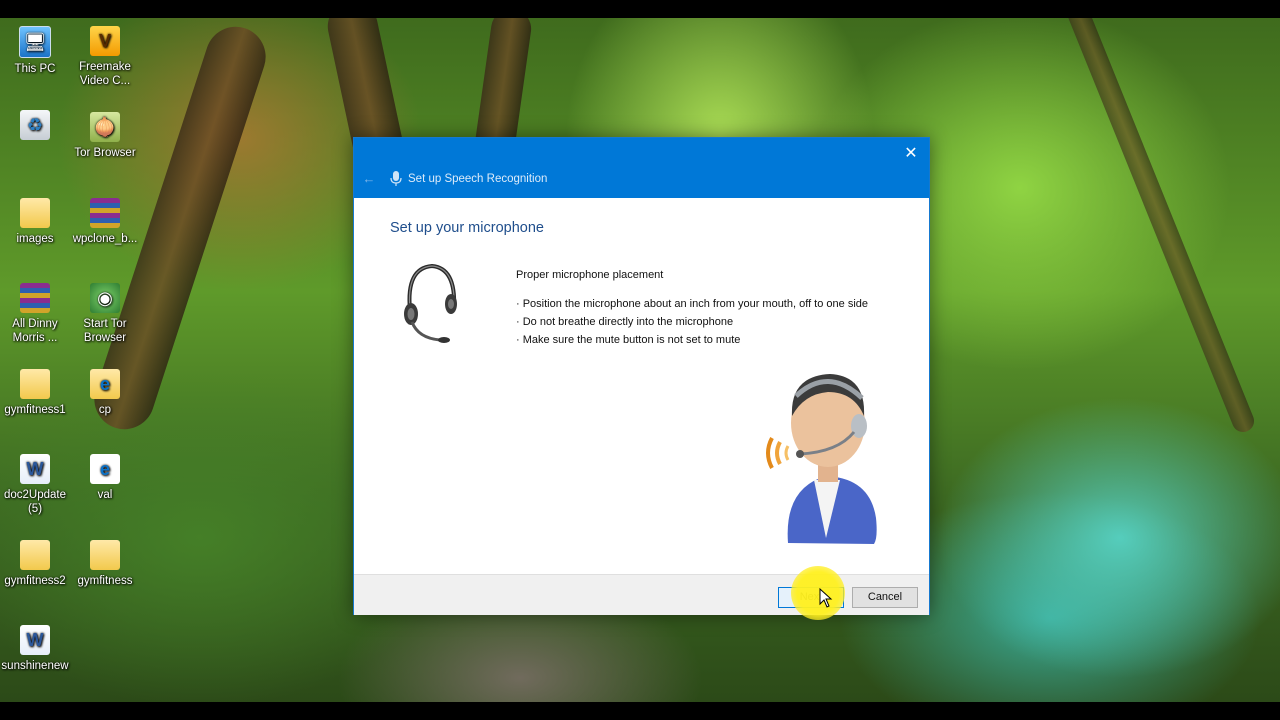 The image size is (1280, 720). Describe the element at coordinates (1161, 218) in the screenshot. I see `tree-trunk` at that location.